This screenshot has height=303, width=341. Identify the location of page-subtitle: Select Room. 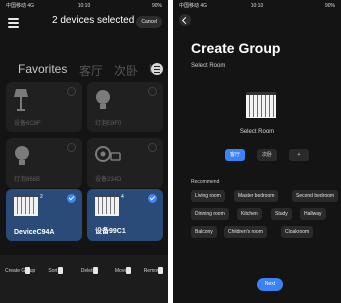
(208, 66).